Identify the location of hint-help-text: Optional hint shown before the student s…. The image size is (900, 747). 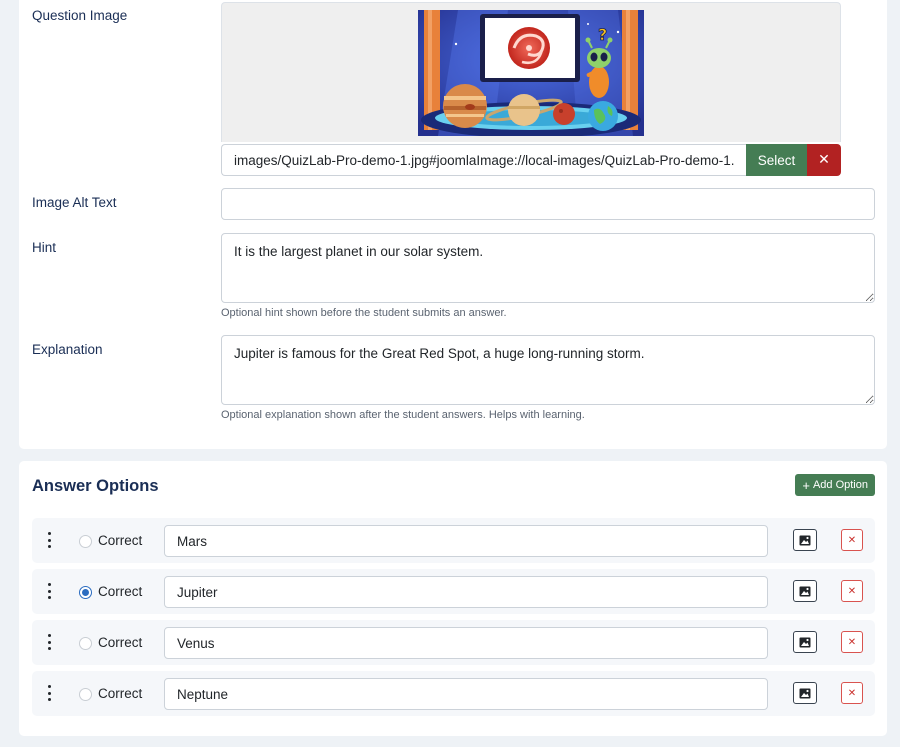
(364, 313).